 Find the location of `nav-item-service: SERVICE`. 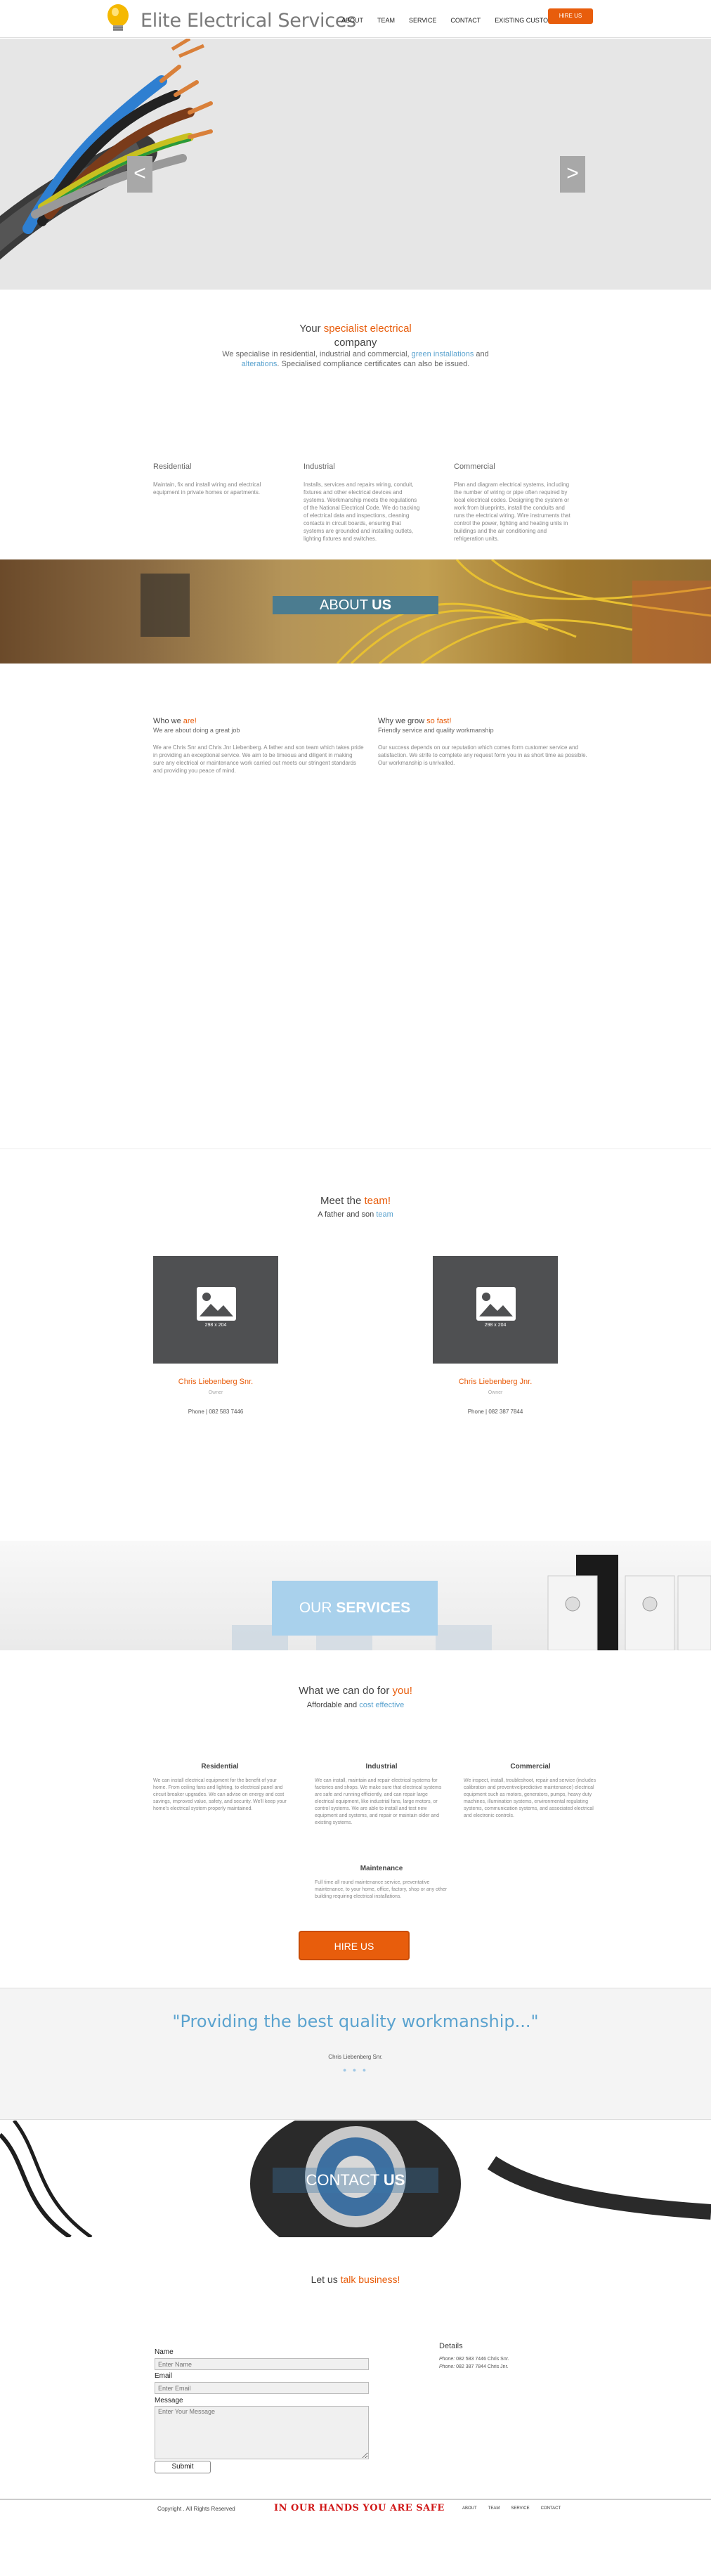

nav-item-service: SERVICE is located at coordinates (422, 21).